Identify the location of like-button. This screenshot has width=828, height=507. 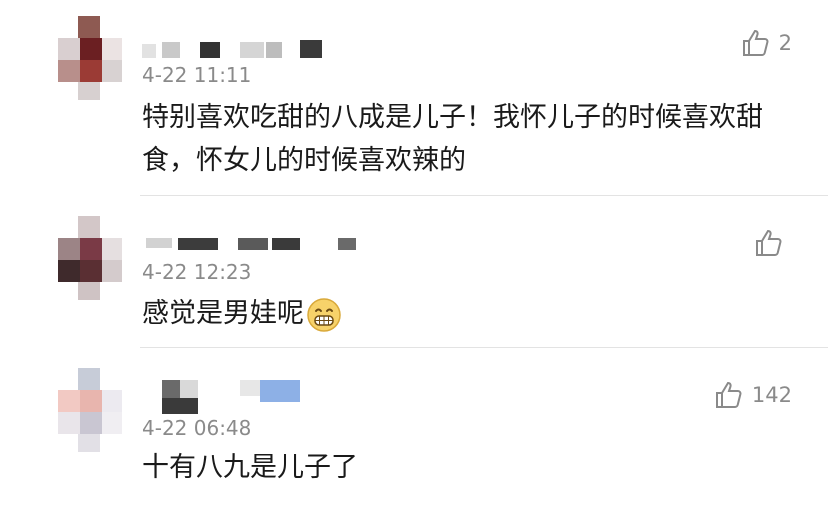
(773, 243).